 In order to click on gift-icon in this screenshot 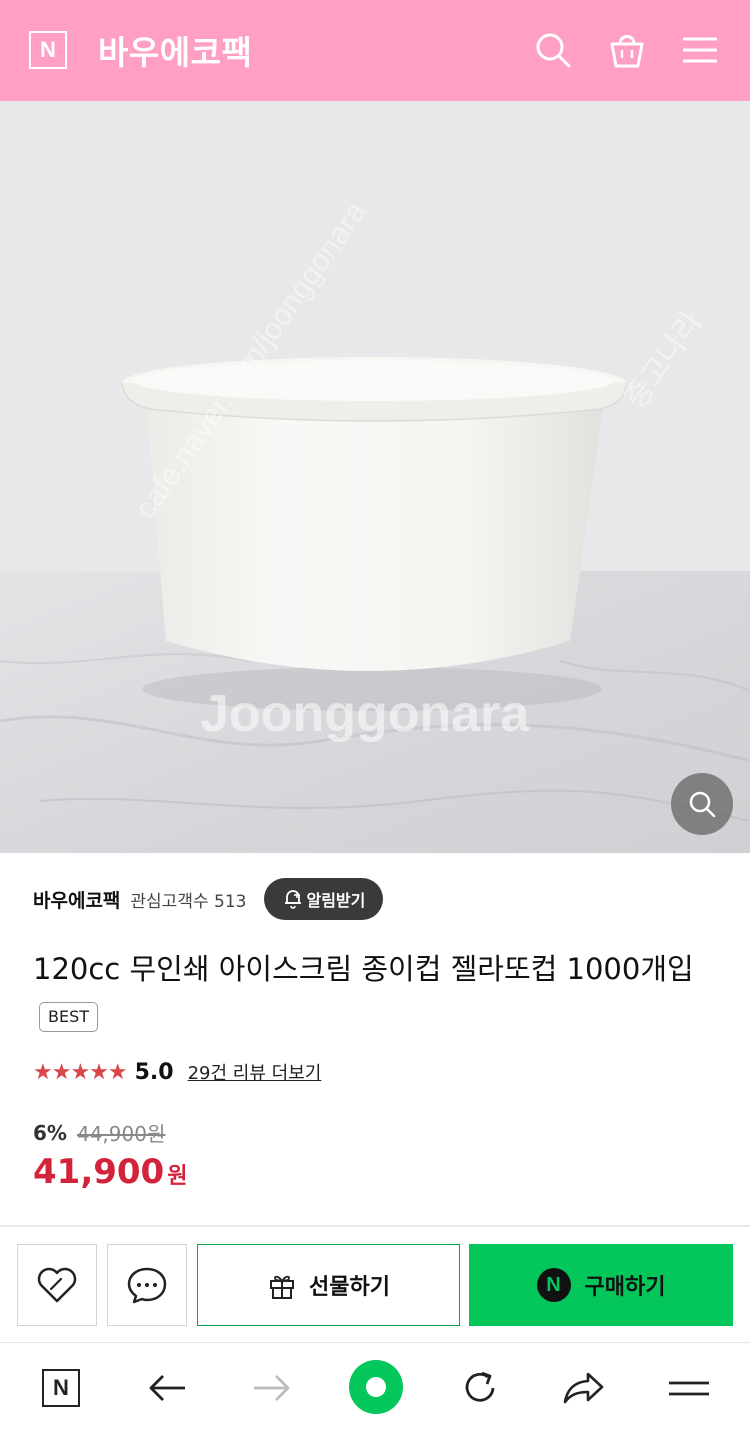, I will do `click(282, 1287)`.